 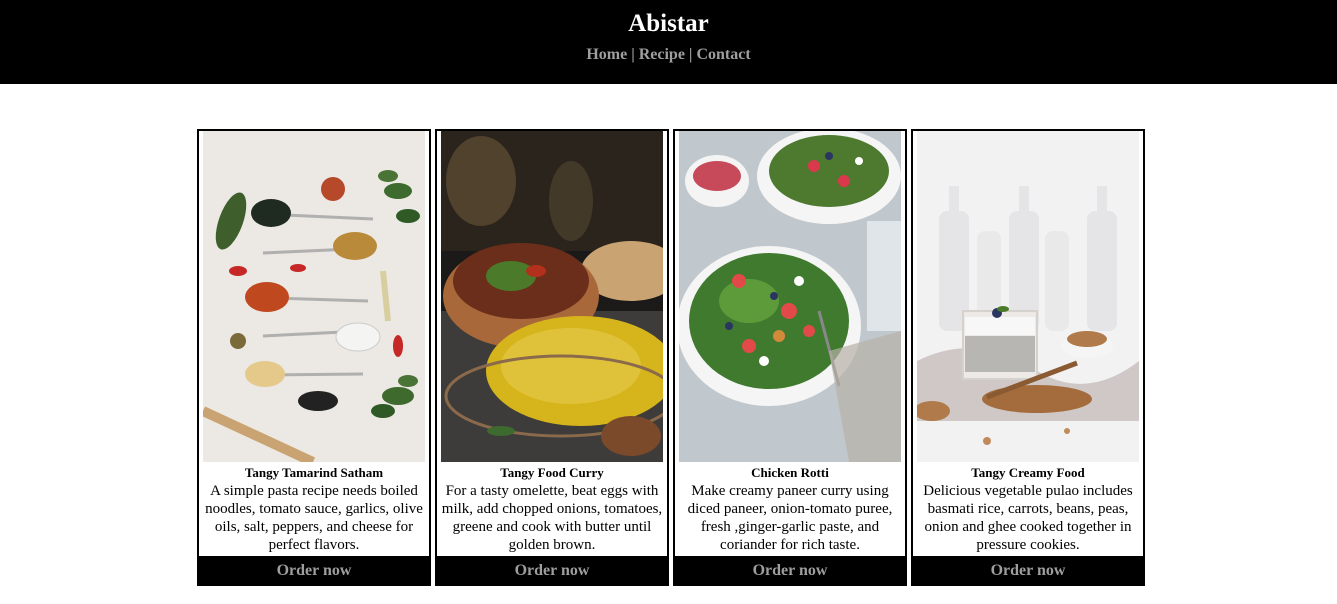 What do you see at coordinates (1028, 296) in the screenshot?
I see `chia-pudding-photo` at bounding box center [1028, 296].